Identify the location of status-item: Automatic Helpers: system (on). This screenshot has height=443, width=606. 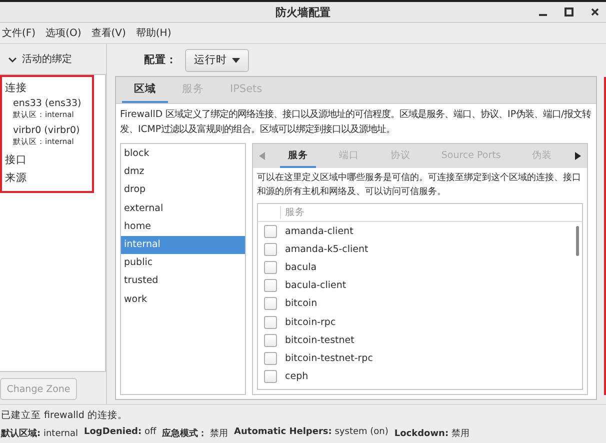
(311, 432).